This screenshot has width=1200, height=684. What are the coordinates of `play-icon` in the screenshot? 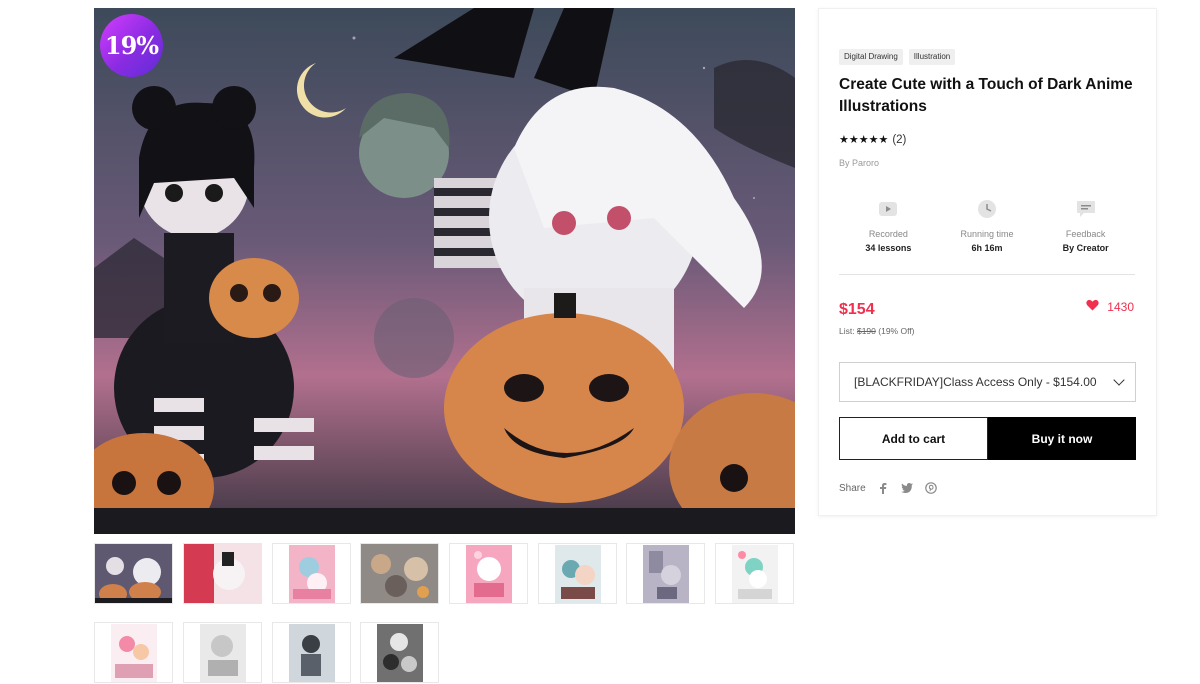 It's located at (888, 209).